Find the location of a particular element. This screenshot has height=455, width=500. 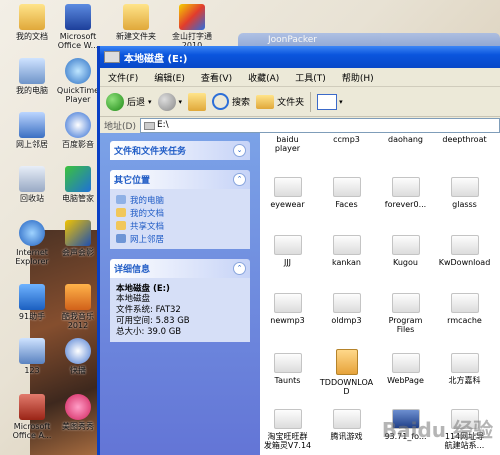

toolbar: 后退 ▾ ▾ 搜索 文件夹 ▾ is located at coordinates (300, 102).